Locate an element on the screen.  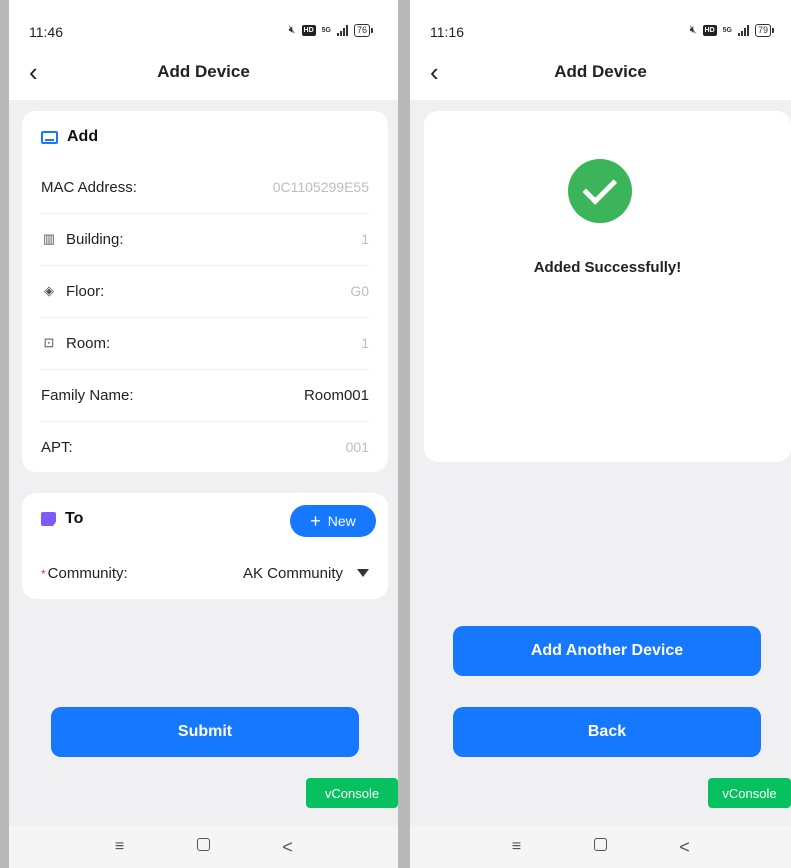
success-icon is located at coordinates (600, 191).